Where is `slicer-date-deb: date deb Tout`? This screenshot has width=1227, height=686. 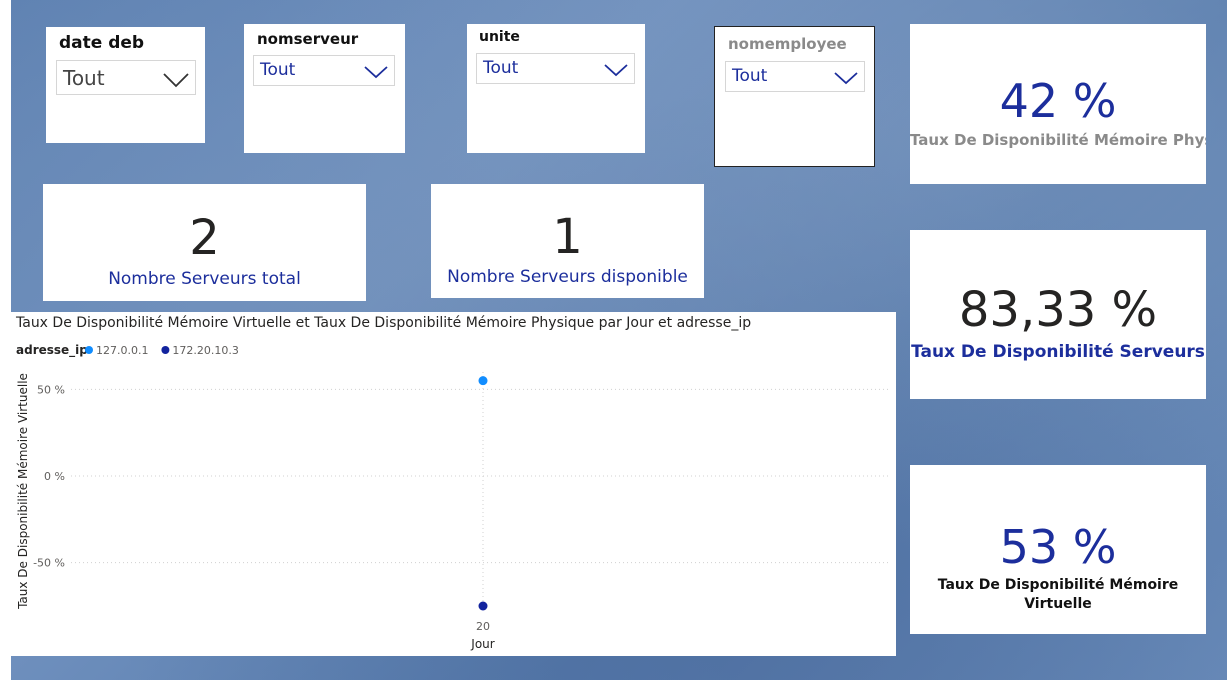
slicer-date-deb: date deb Tout is located at coordinates (125, 85).